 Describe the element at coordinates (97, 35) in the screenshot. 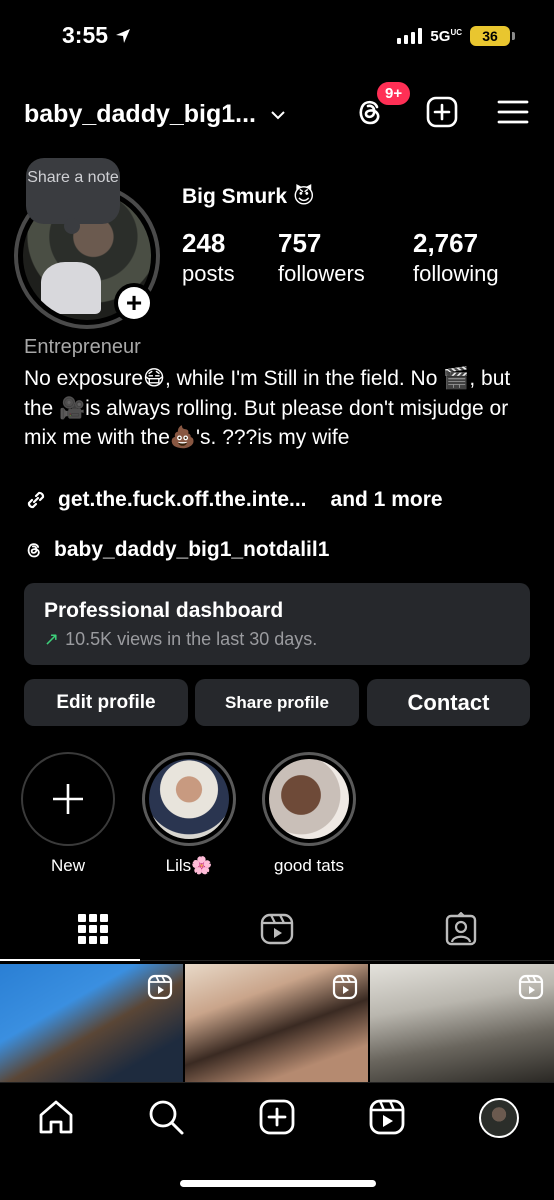

I see `status-time: 3:55` at that location.